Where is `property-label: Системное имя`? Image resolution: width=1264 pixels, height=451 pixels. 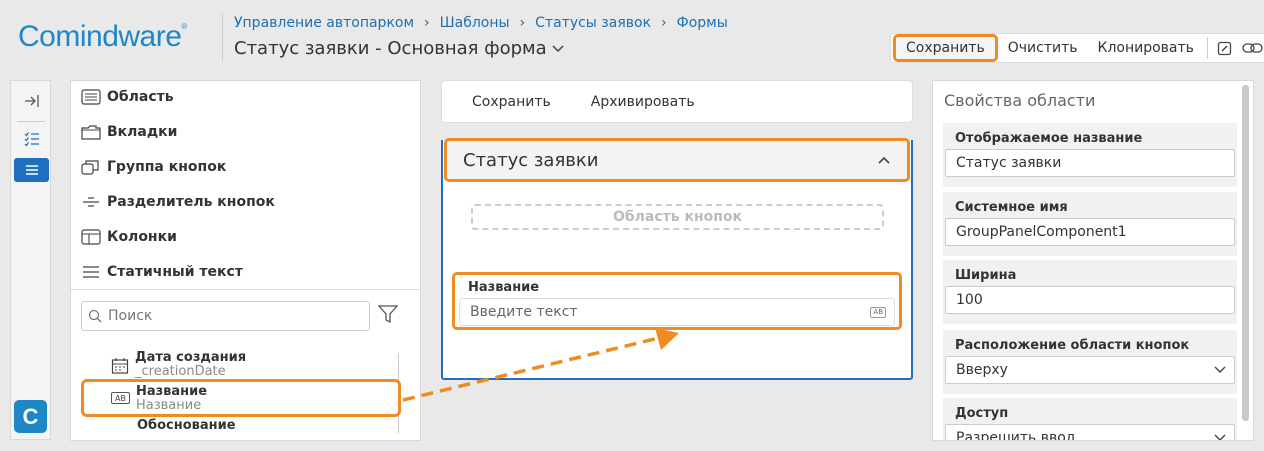 property-label: Системное имя is located at coordinates (1011, 207).